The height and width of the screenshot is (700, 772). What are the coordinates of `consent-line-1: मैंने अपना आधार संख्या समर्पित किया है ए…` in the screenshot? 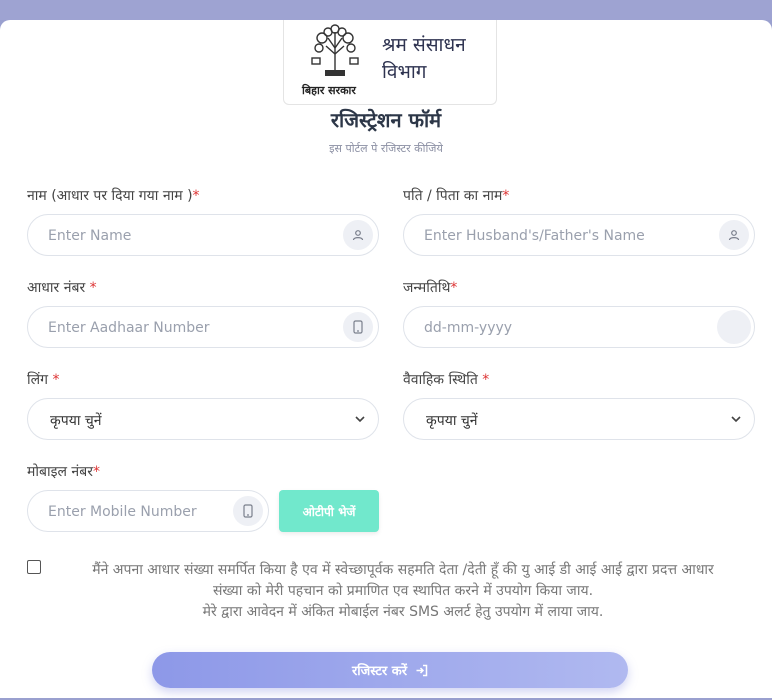 It's located at (403, 570).